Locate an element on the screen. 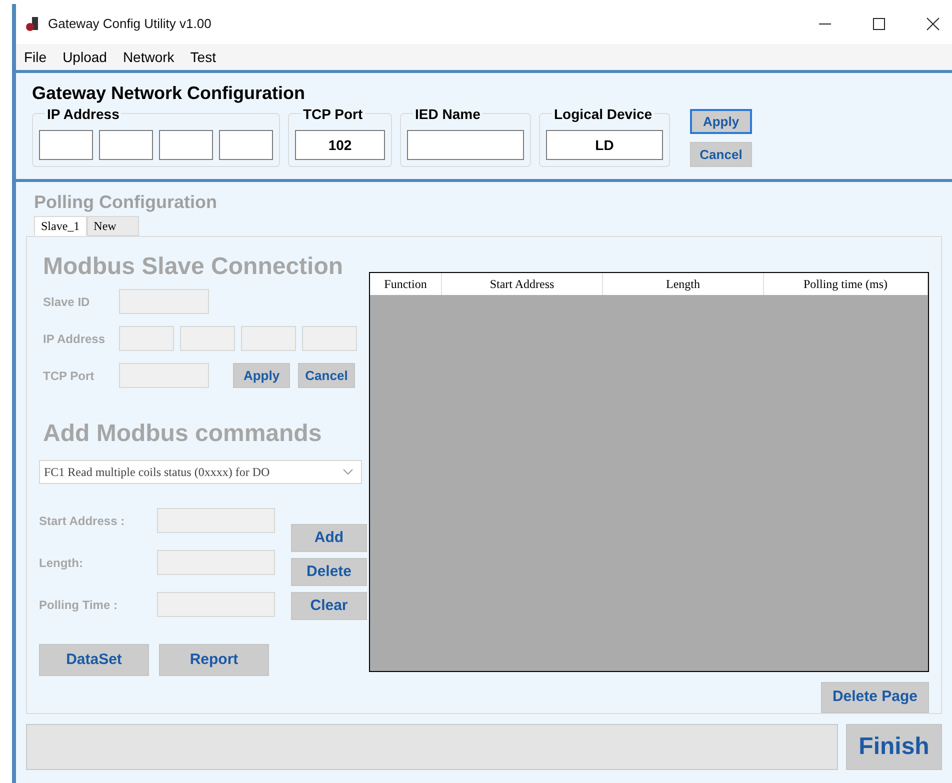 Image resolution: width=952 pixels, height=783 pixels. menu-item: Upload is located at coordinates (84, 57).